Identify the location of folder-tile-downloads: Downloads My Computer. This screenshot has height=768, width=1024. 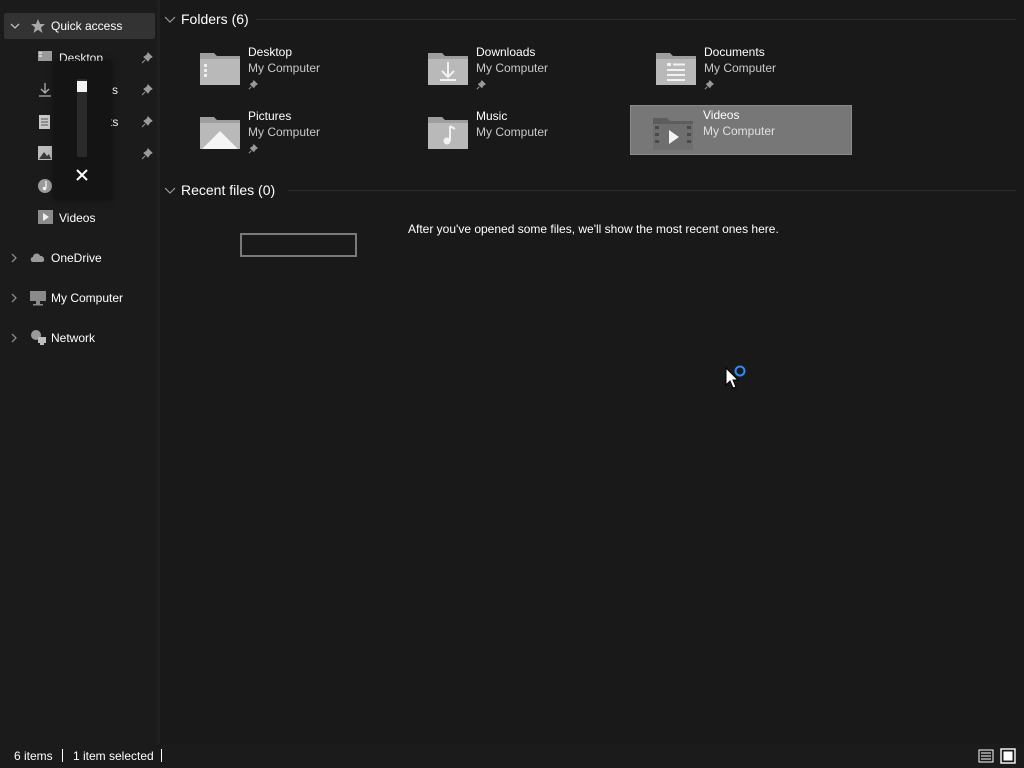
(531, 67).